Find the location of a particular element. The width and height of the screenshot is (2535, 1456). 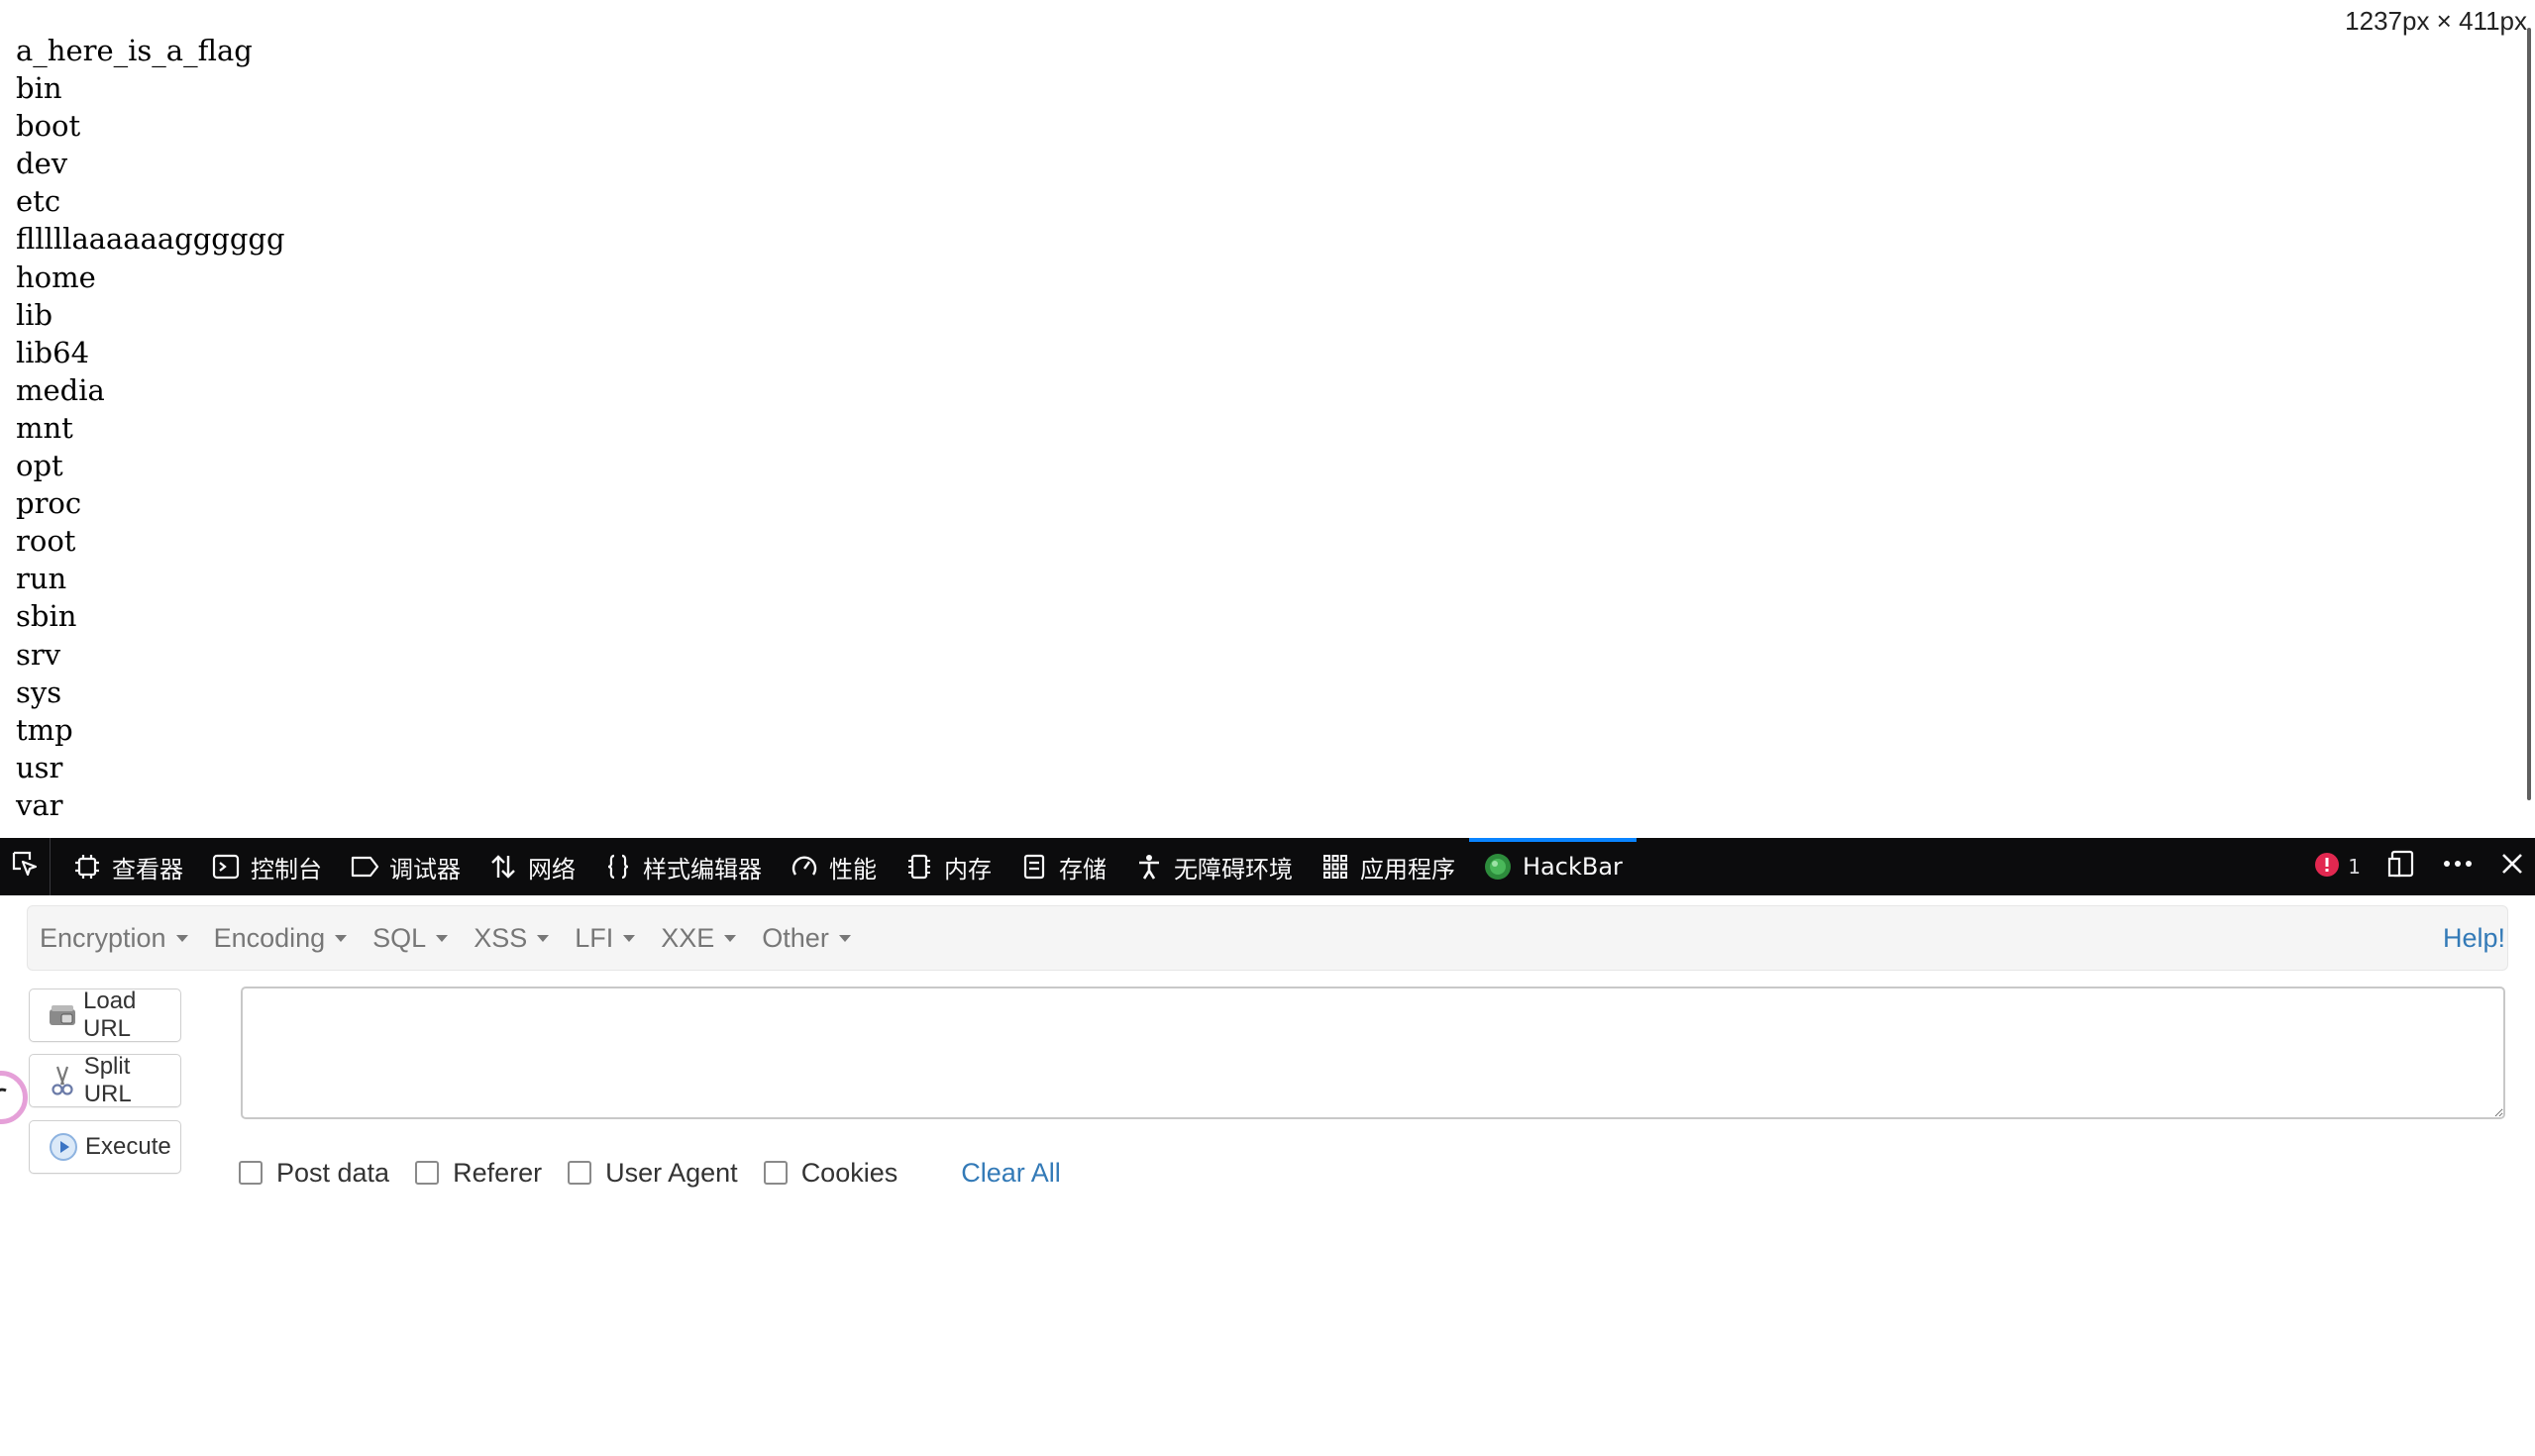

directory-entry: proc is located at coordinates (49, 503).